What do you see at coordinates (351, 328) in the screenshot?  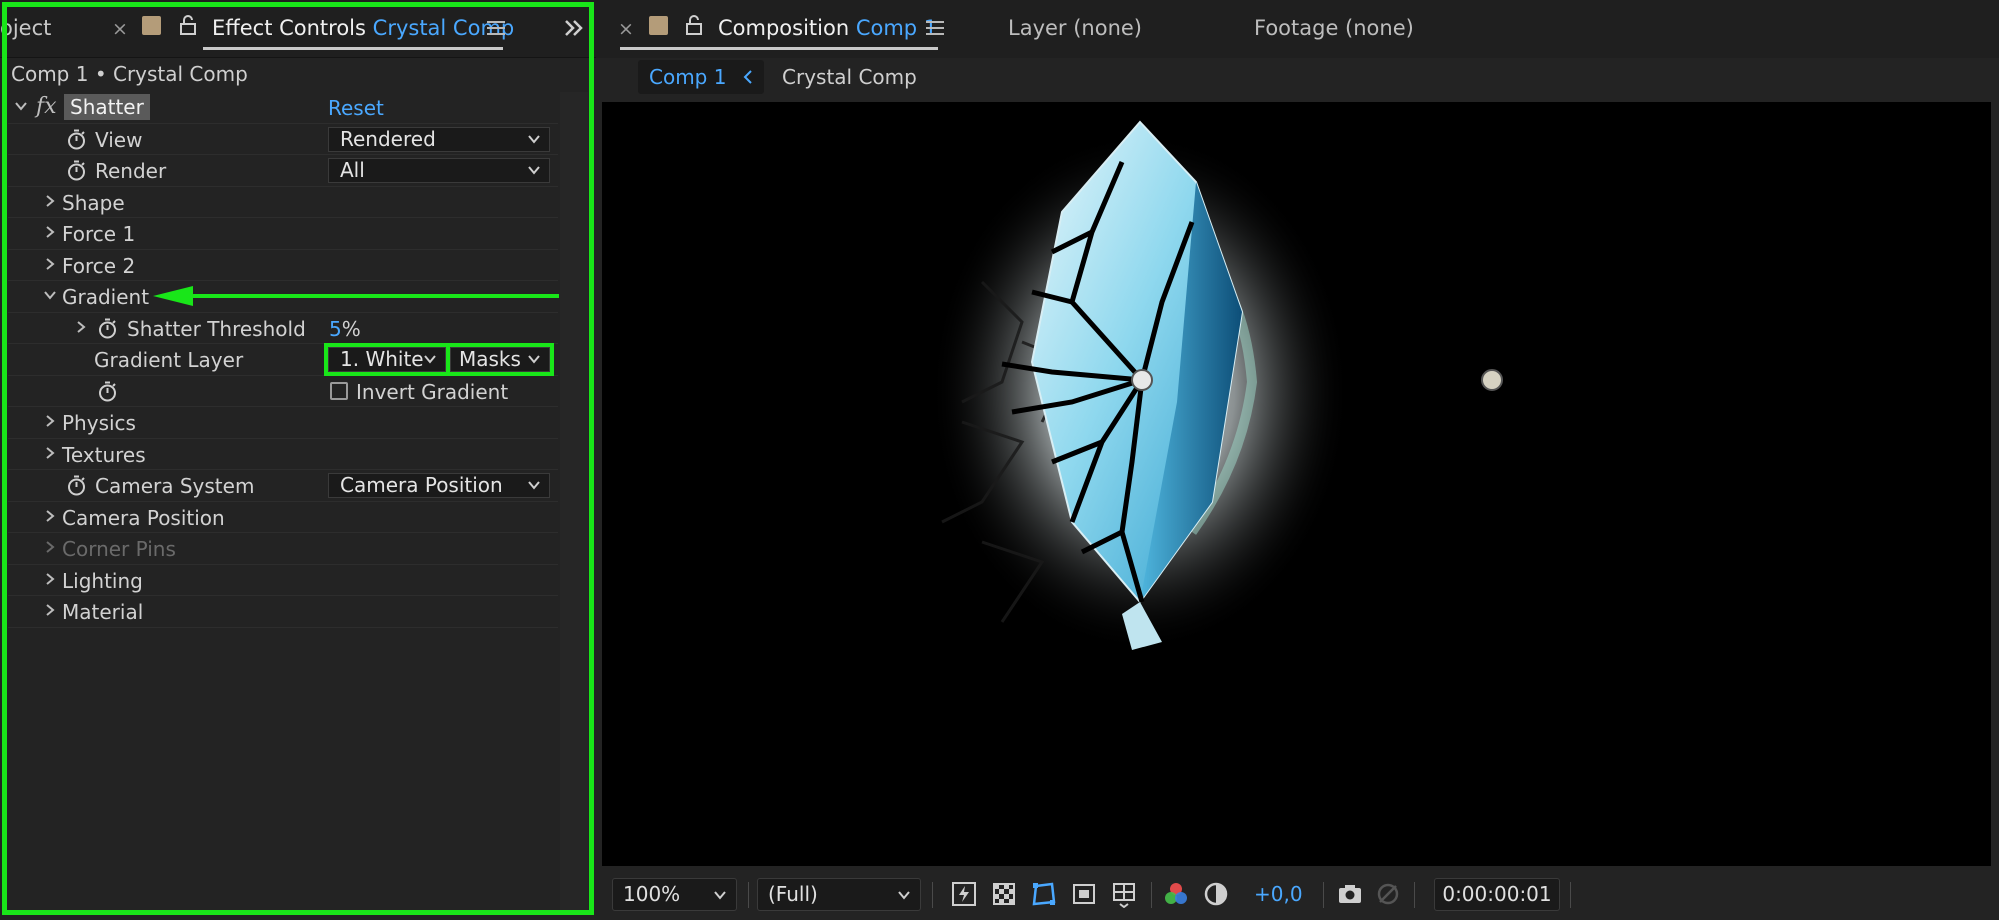 I see `shatter-threshold-unit: %` at bounding box center [351, 328].